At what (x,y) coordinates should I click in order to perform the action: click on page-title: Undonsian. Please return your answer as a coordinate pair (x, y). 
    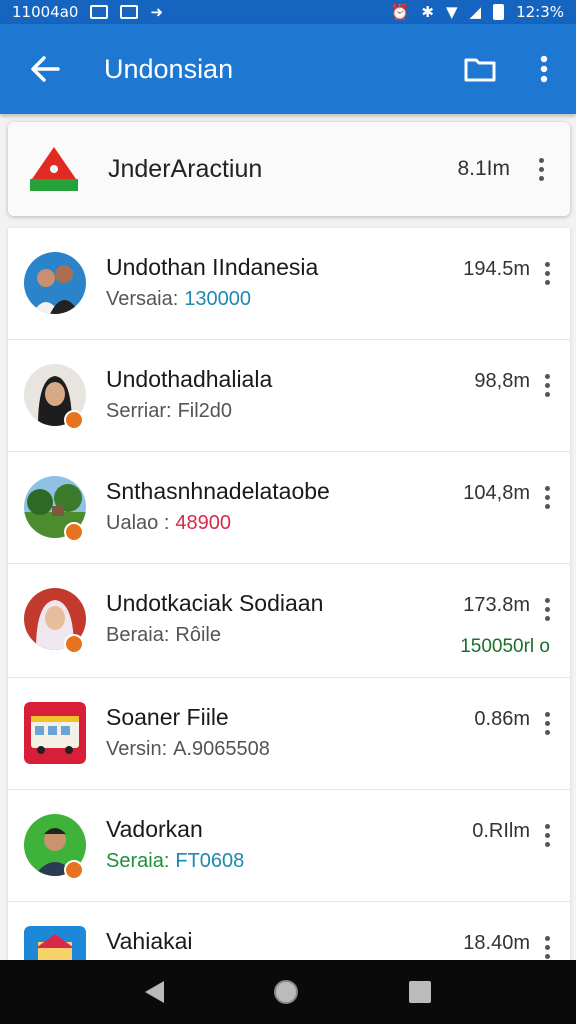
    Looking at the image, I should click on (169, 68).